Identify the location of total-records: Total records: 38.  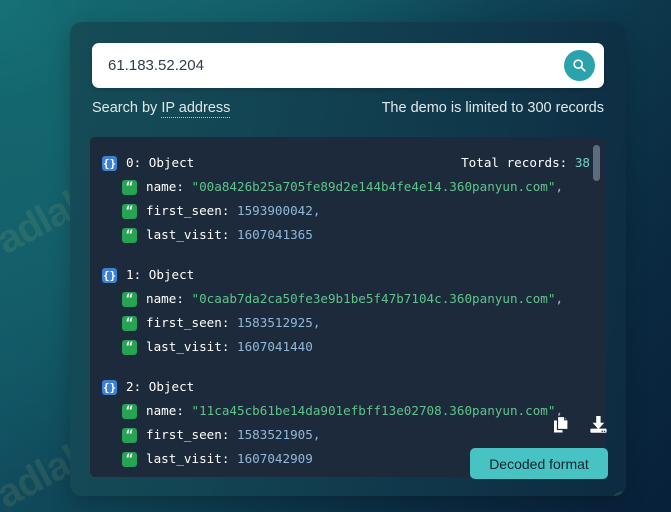
(525, 163).